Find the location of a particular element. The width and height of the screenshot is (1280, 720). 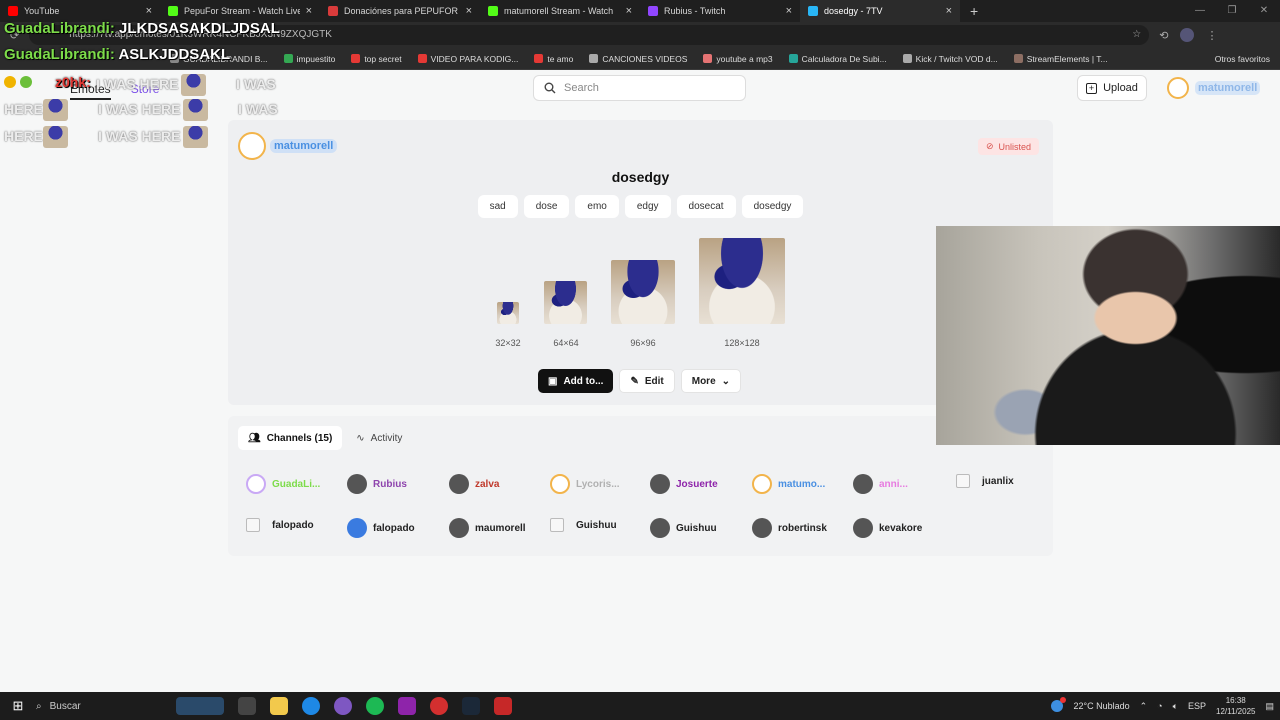

bookmark-item: impuestito is located at coordinates (309, 59).